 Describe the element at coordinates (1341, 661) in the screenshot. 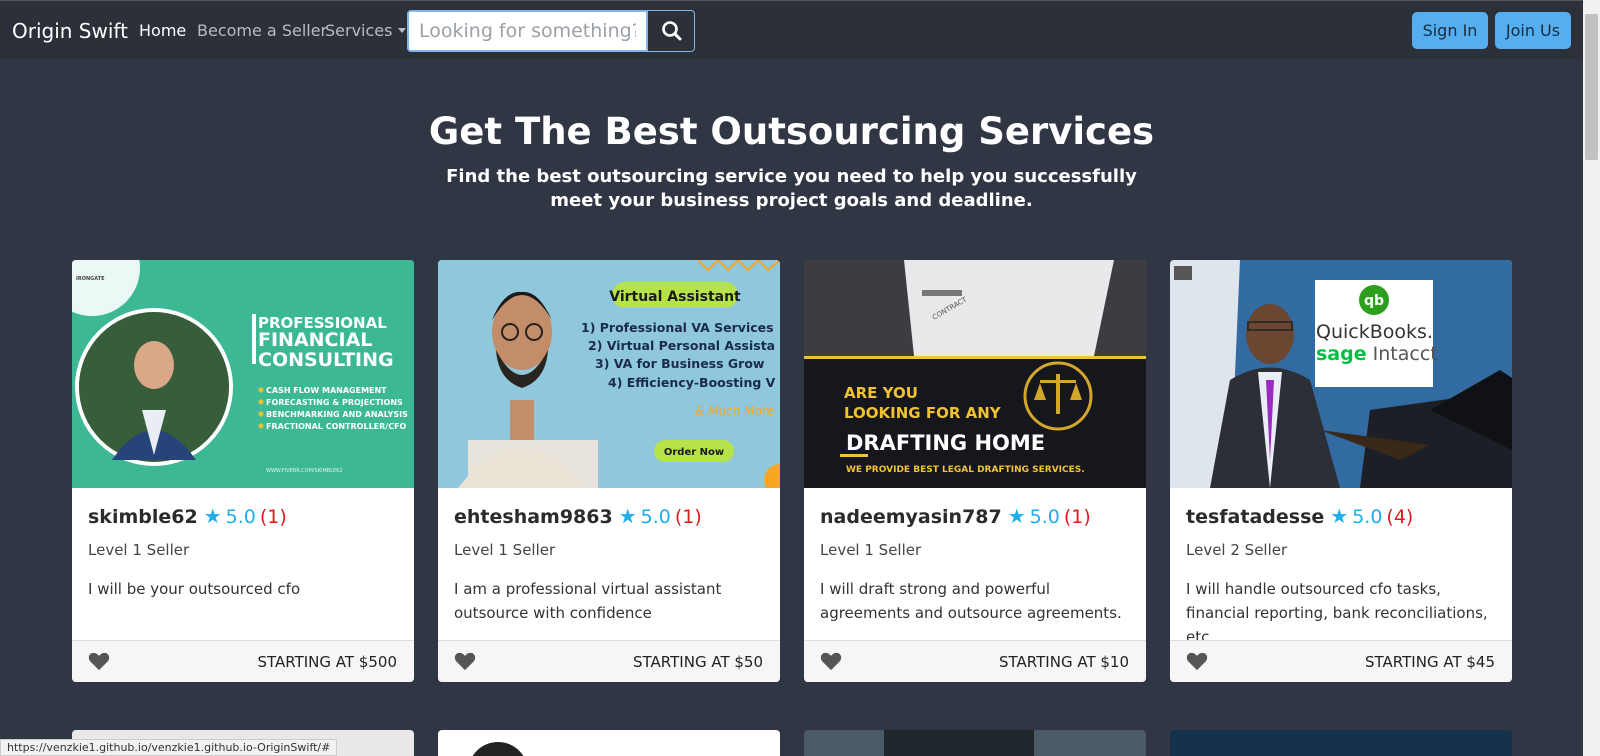

I see `card-footer: STARTING AT $45` at that location.